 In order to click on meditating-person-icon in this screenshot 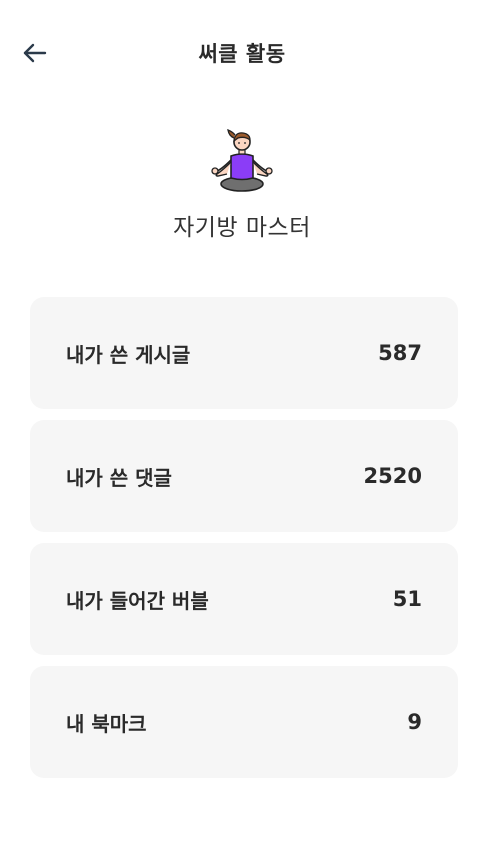, I will do `click(242, 160)`.